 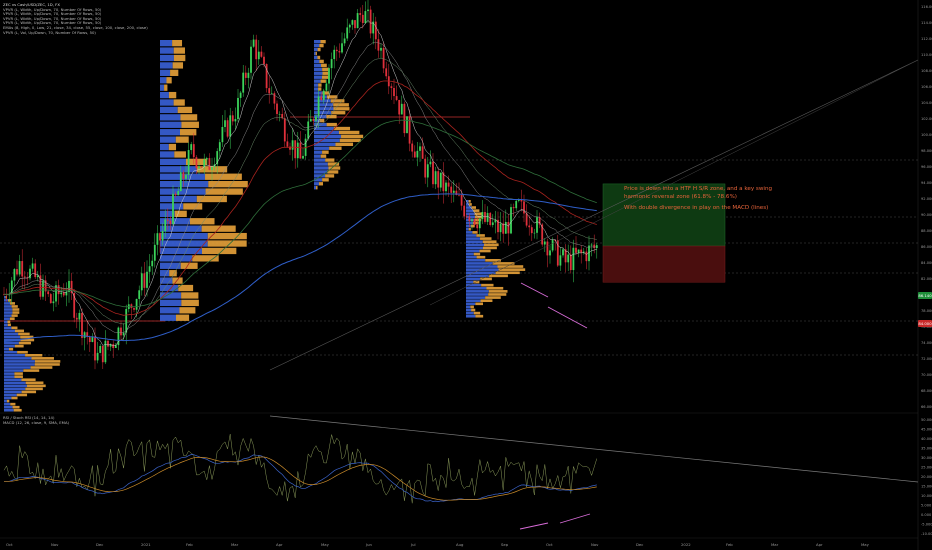 What do you see at coordinates (926, 525) in the screenshot?
I see `oscillator-axis-tick: -5.000` at bounding box center [926, 525].